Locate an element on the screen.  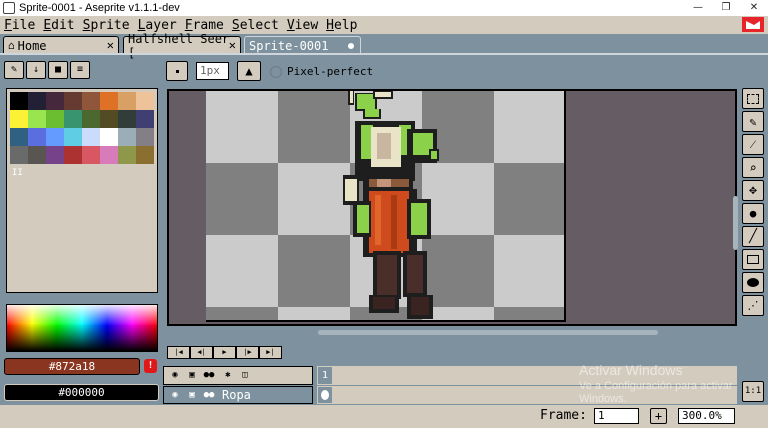
warning-icon: ! is located at coordinates (150, 366).